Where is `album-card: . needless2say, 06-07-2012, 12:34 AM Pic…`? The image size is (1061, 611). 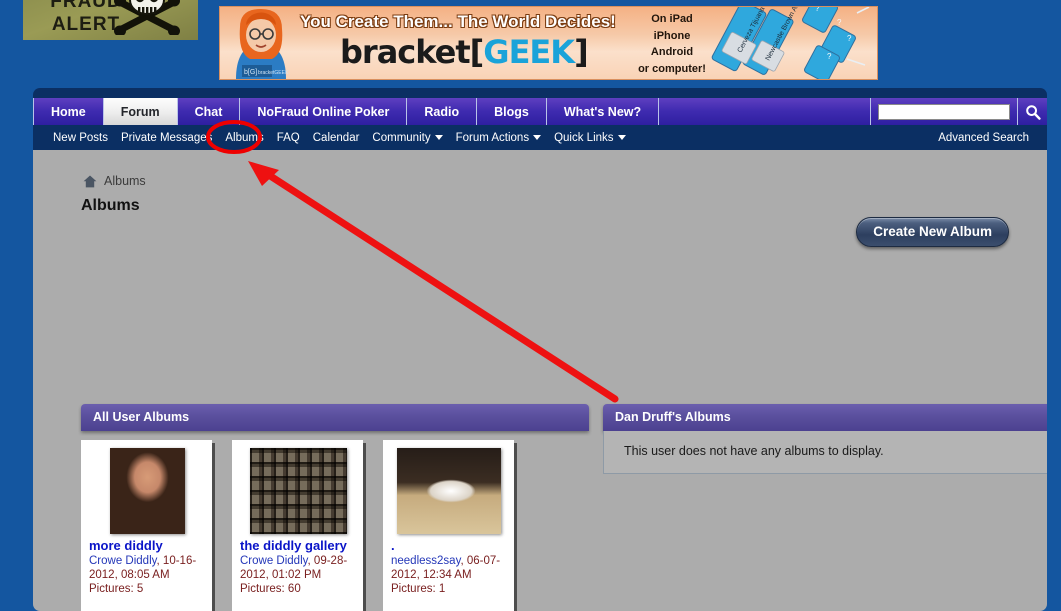
album-card: . needless2say, 06-07-2012, 12:34 AM Pic… is located at coordinates (448, 525).